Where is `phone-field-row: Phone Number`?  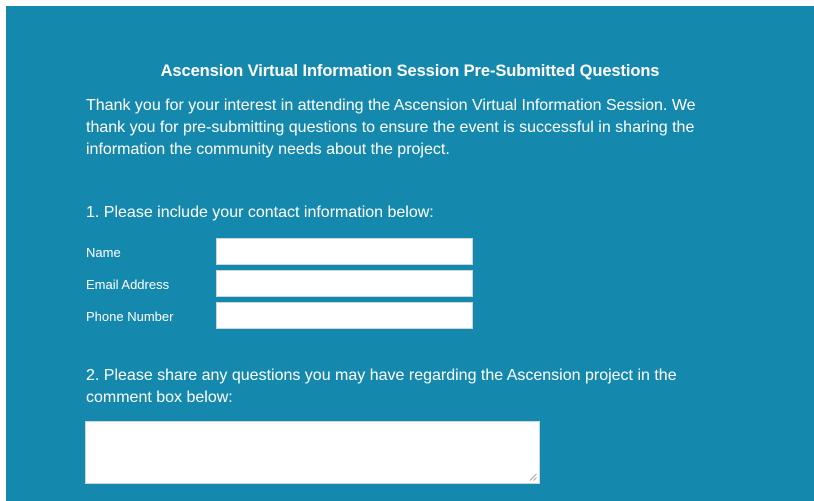 phone-field-row: Phone Number is located at coordinates (286, 316).